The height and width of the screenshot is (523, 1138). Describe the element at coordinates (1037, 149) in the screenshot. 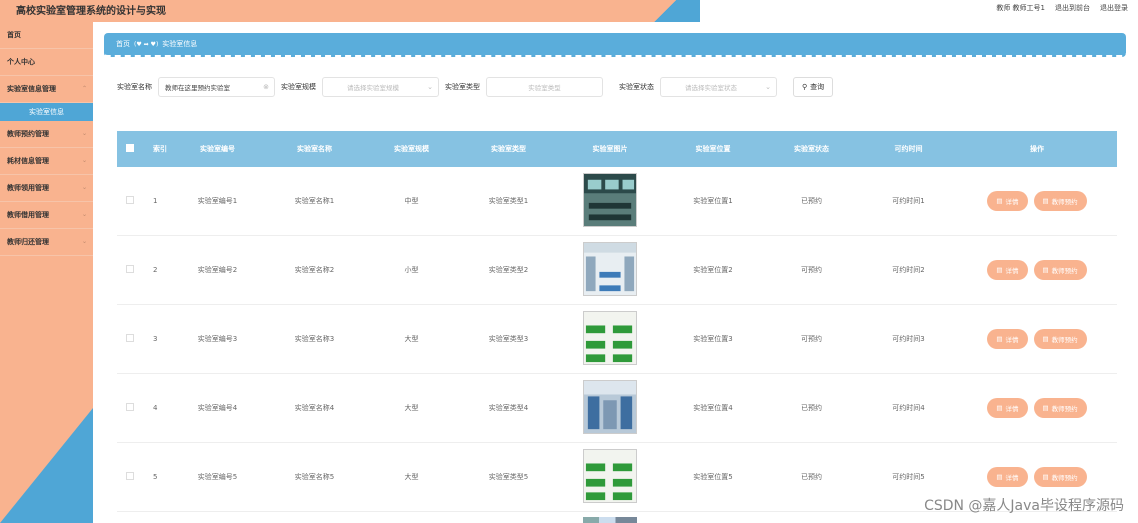

I see `header-actions: 操作` at that location.